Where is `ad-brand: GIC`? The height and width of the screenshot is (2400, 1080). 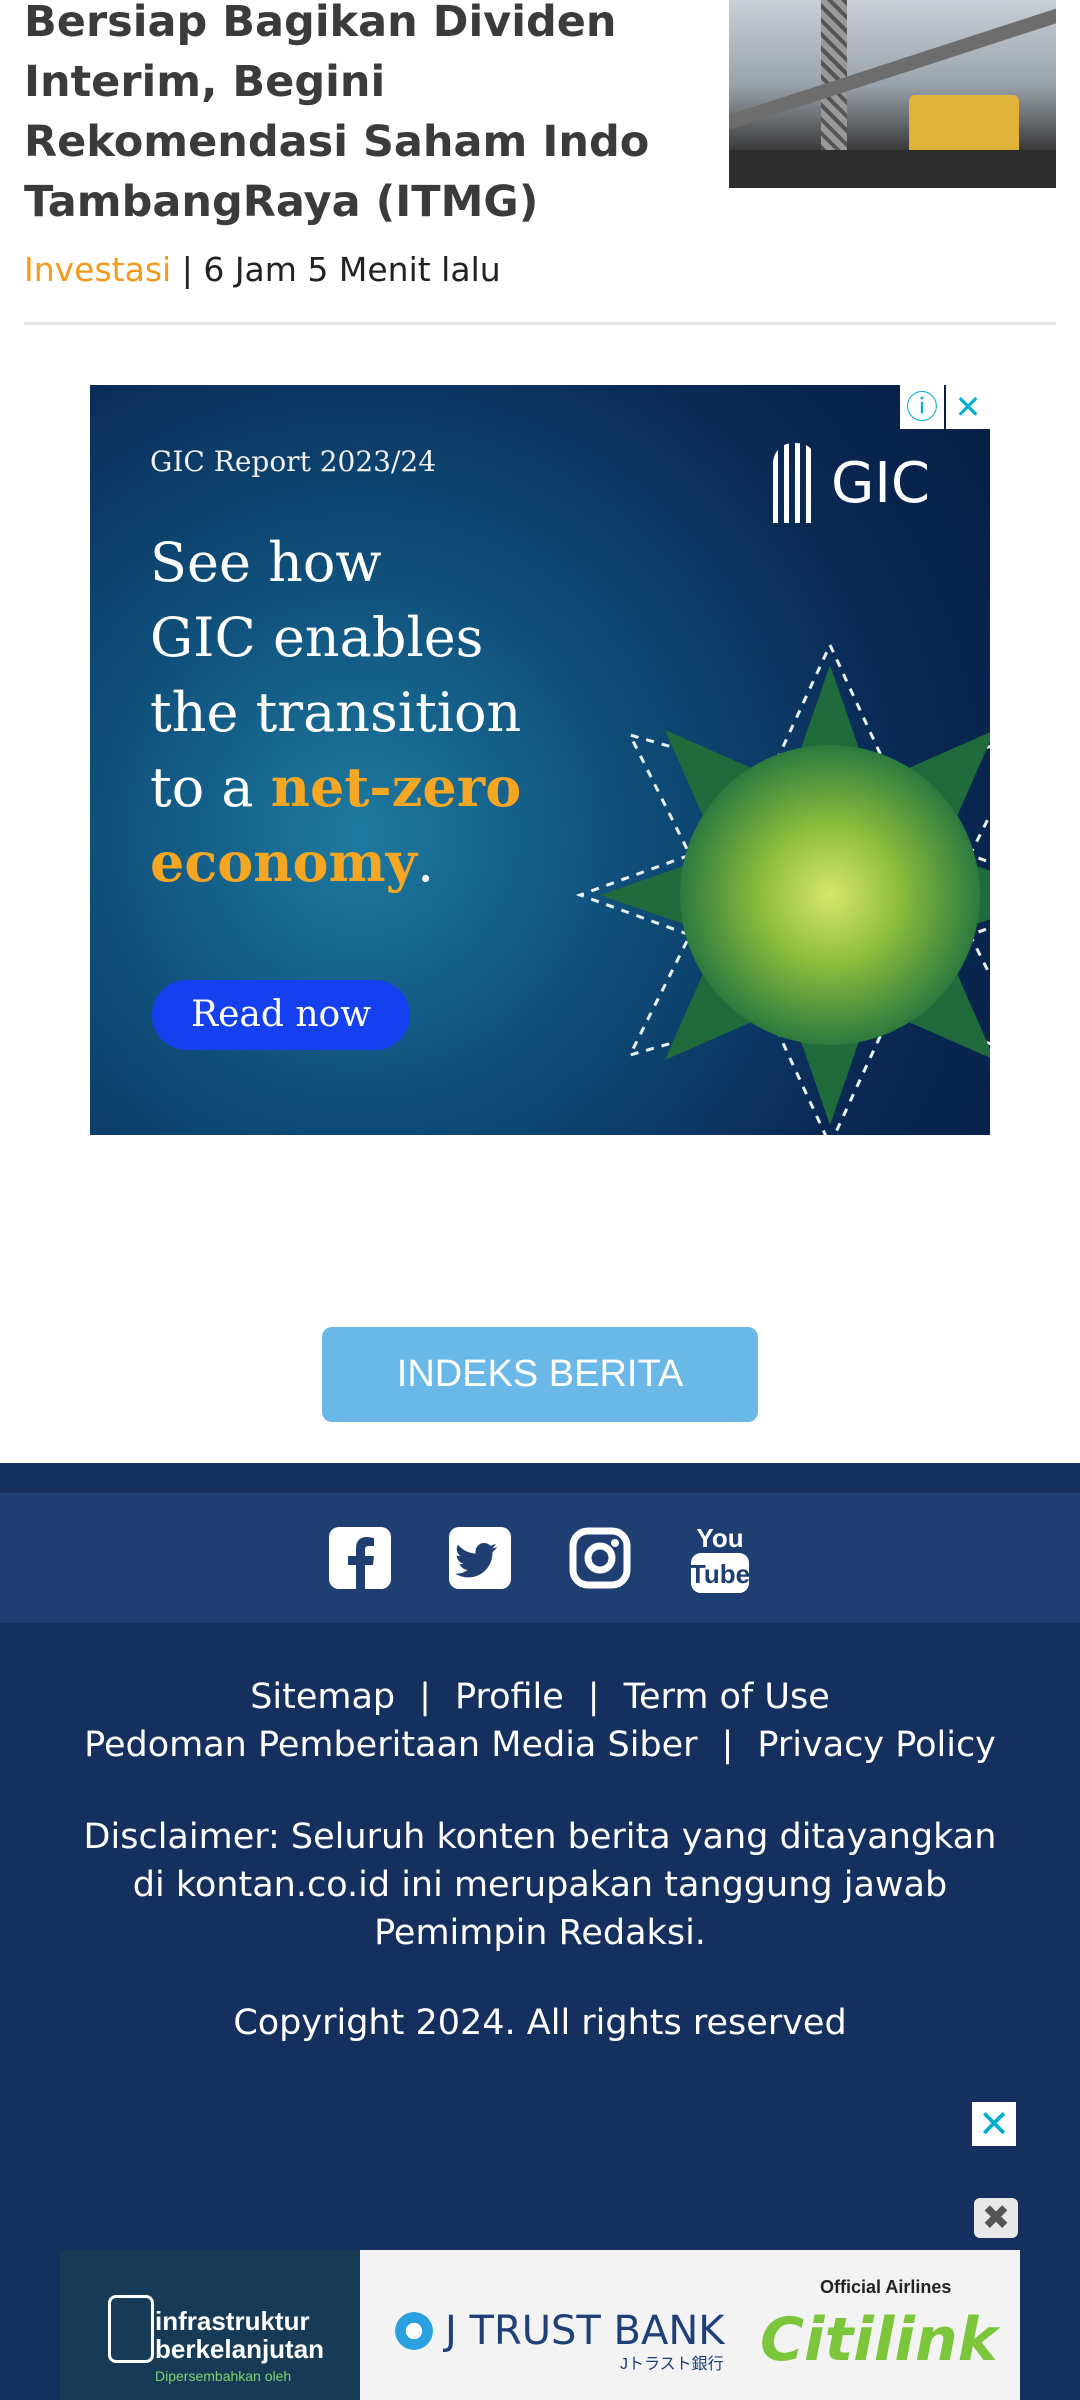 ad-brand: GIC is located at coordinates (880, 483).